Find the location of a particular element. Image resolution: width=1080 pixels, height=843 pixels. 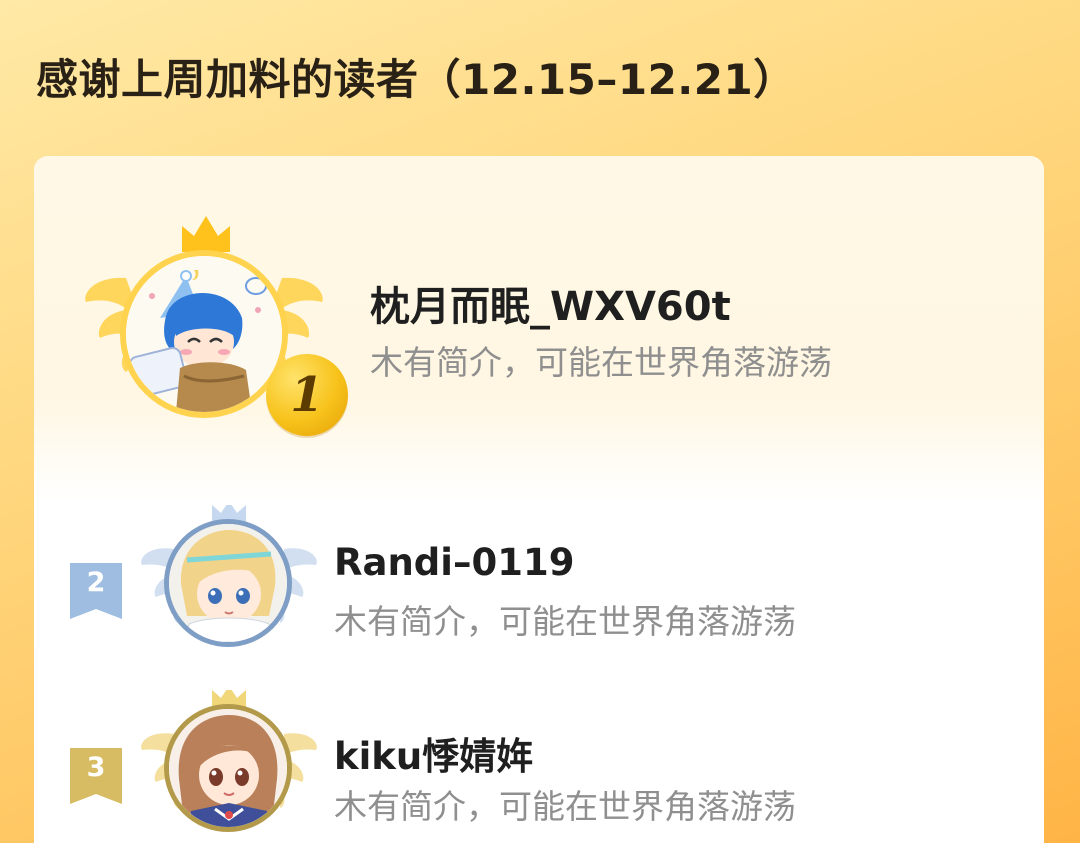

reader-name: Randi–0119 is located at coordinates (454, 562).